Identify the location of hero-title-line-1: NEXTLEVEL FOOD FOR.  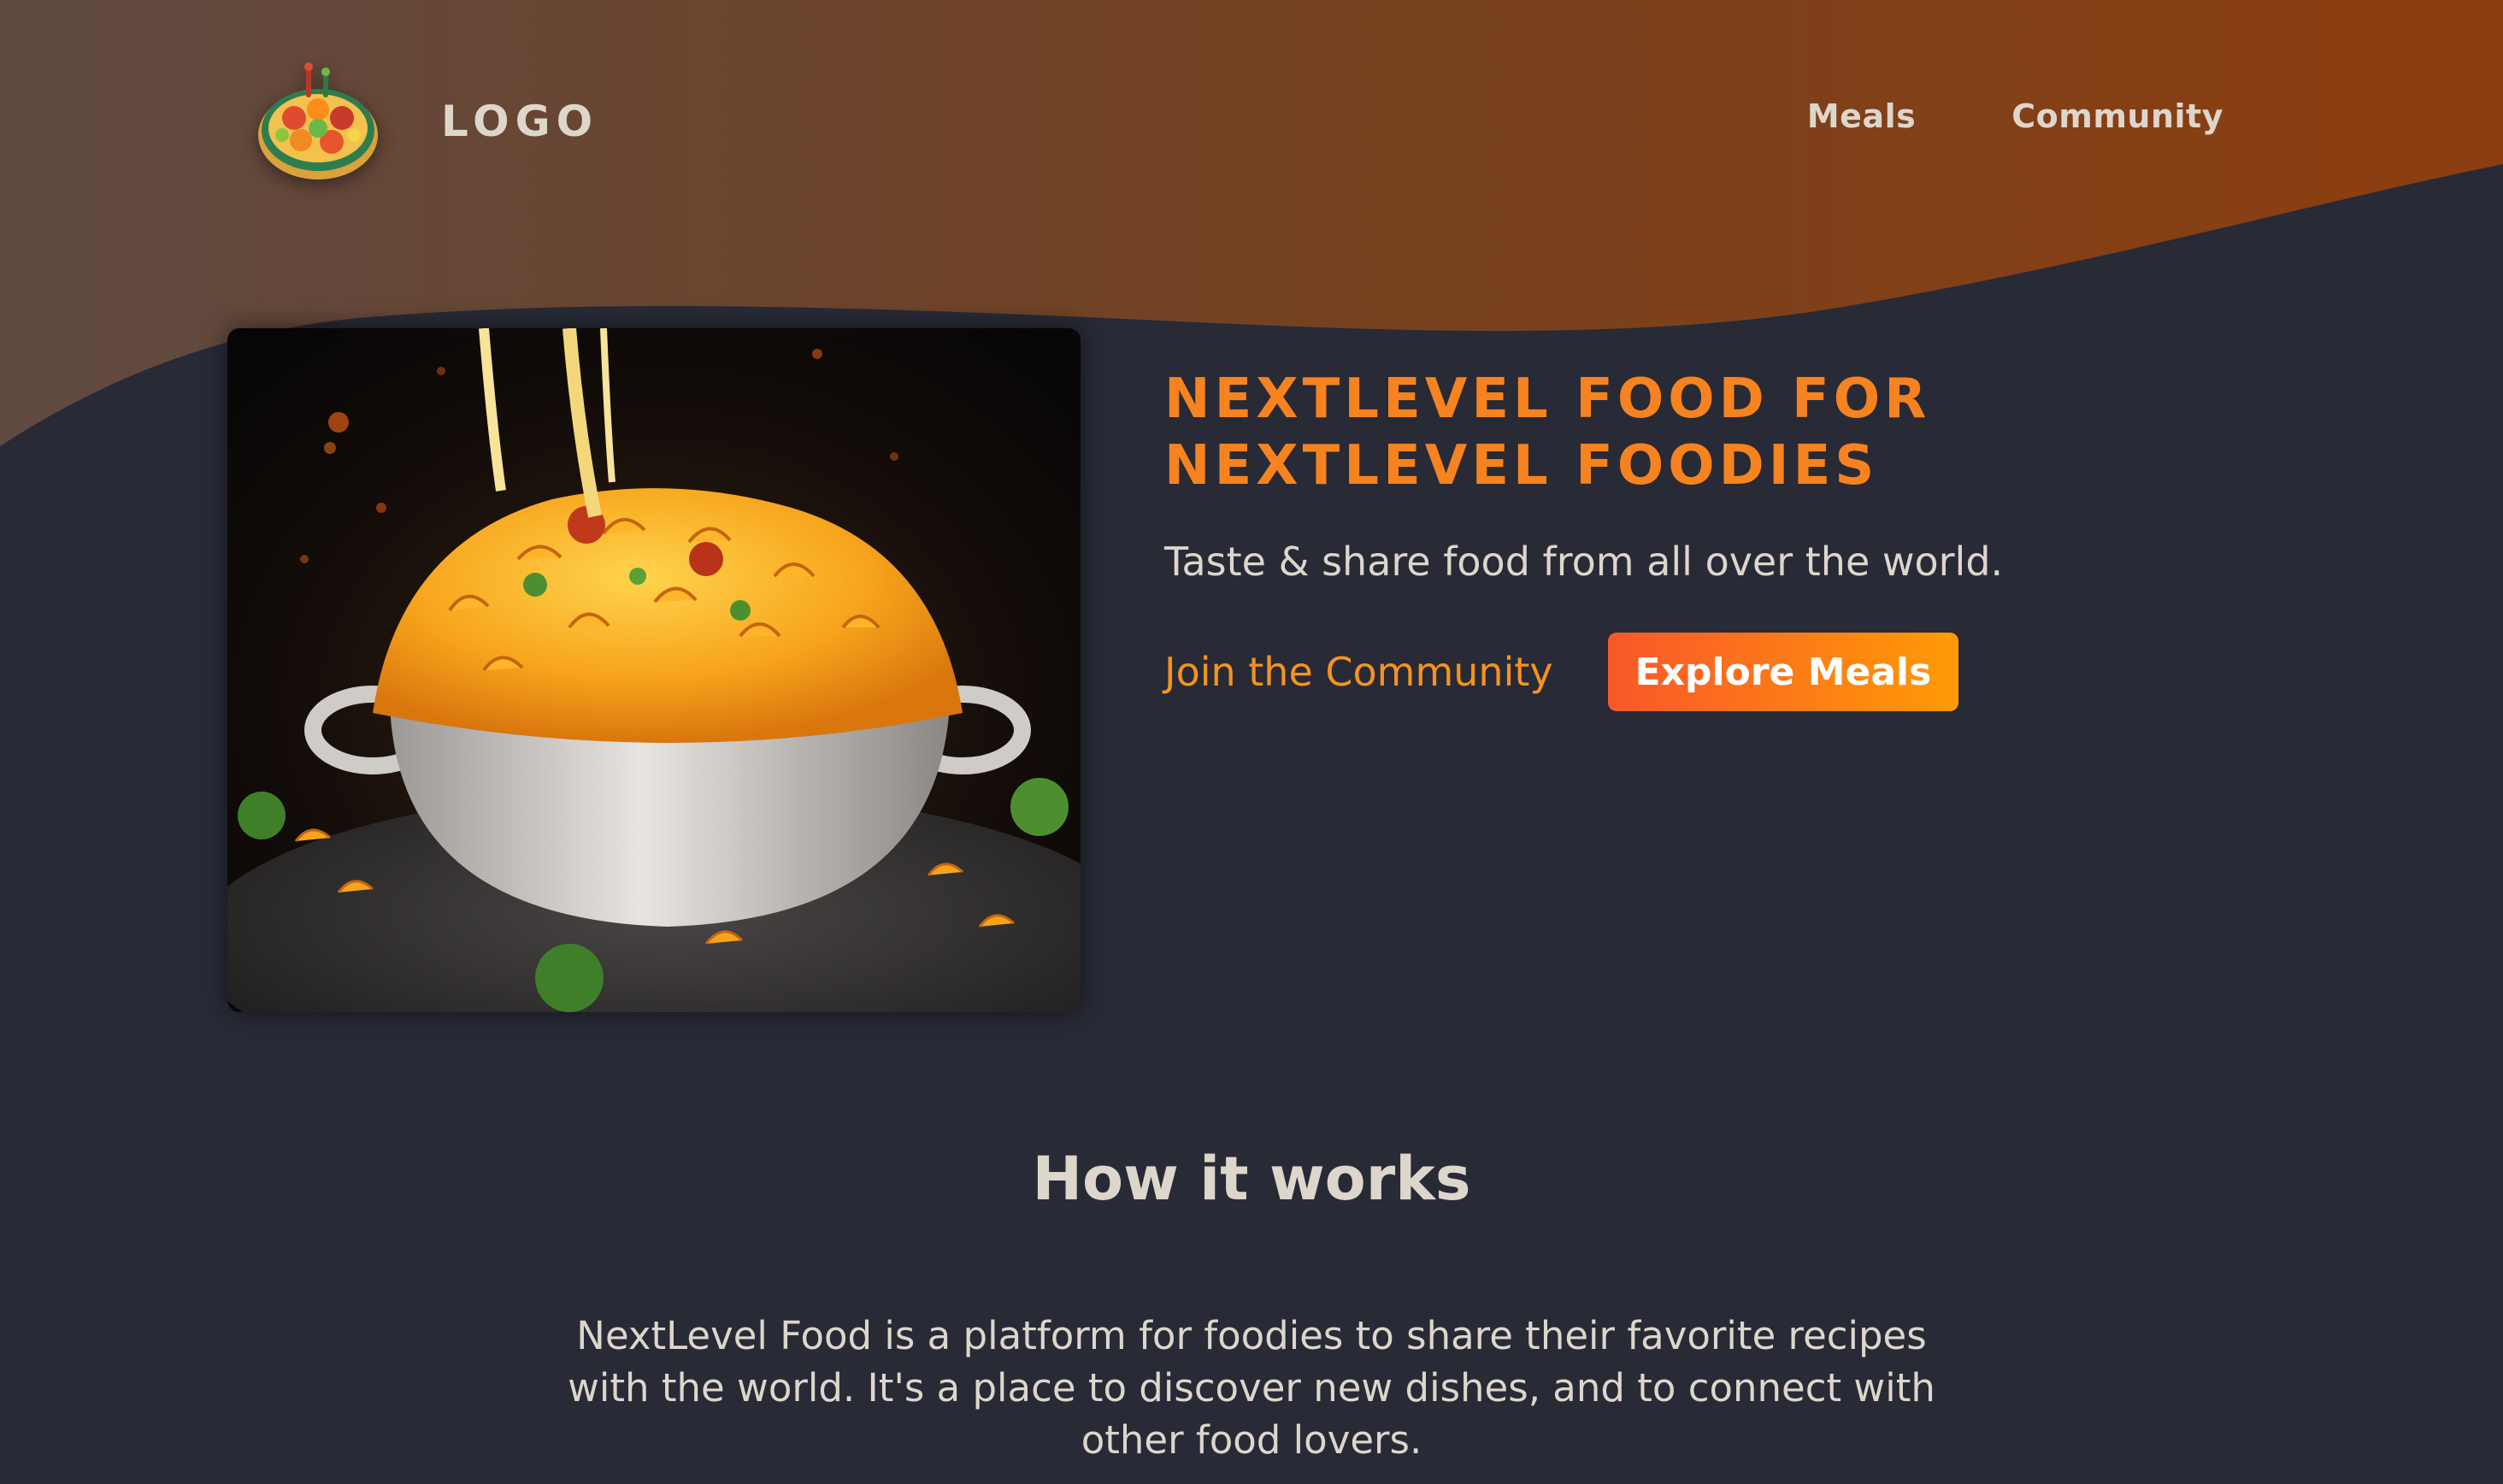
(1547, 399).